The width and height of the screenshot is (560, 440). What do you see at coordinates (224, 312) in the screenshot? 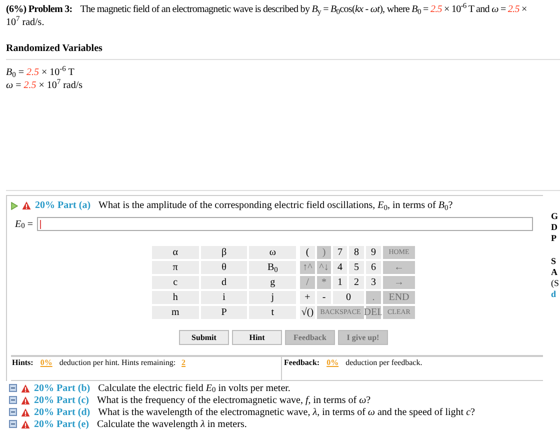
I see `symbol-key: P` at bounding box center [224, 312].